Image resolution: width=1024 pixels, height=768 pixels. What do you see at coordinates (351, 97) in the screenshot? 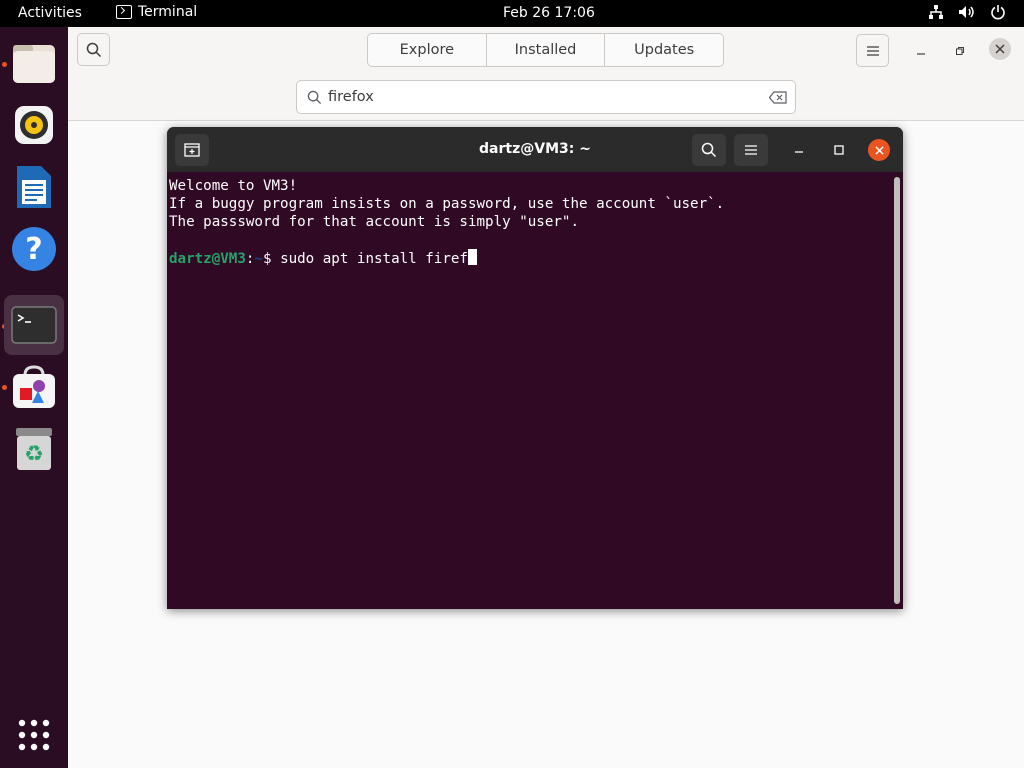
I see `software-search-input: firefox` at bounding box center [351, 97].